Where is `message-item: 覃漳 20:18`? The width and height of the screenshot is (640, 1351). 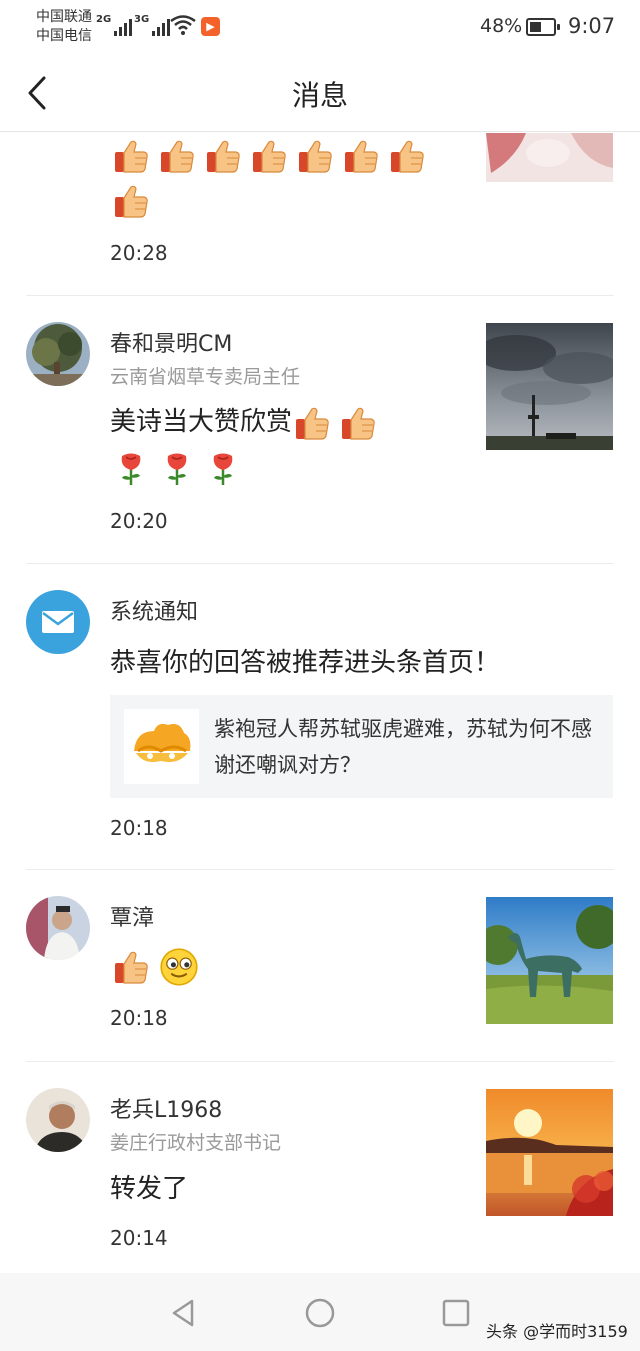
message-item: 覃漳 20:18 is located at coordinates (320, 965).